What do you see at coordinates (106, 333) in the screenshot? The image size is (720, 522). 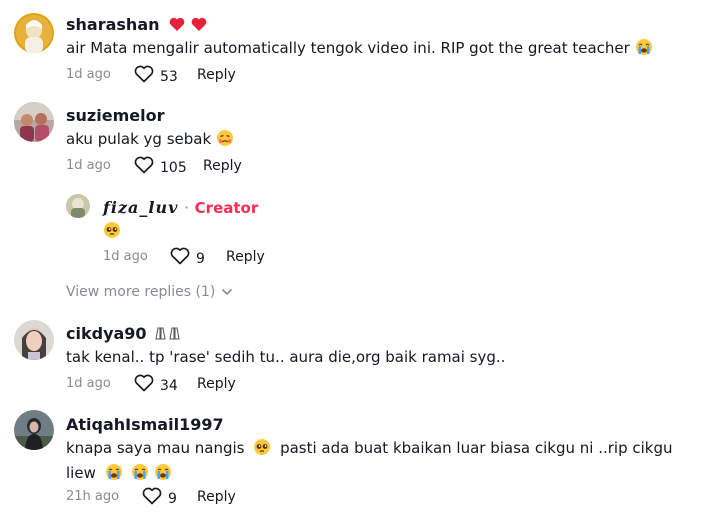 I see `username-text: cikdya90` at bounding box center [106, 333].